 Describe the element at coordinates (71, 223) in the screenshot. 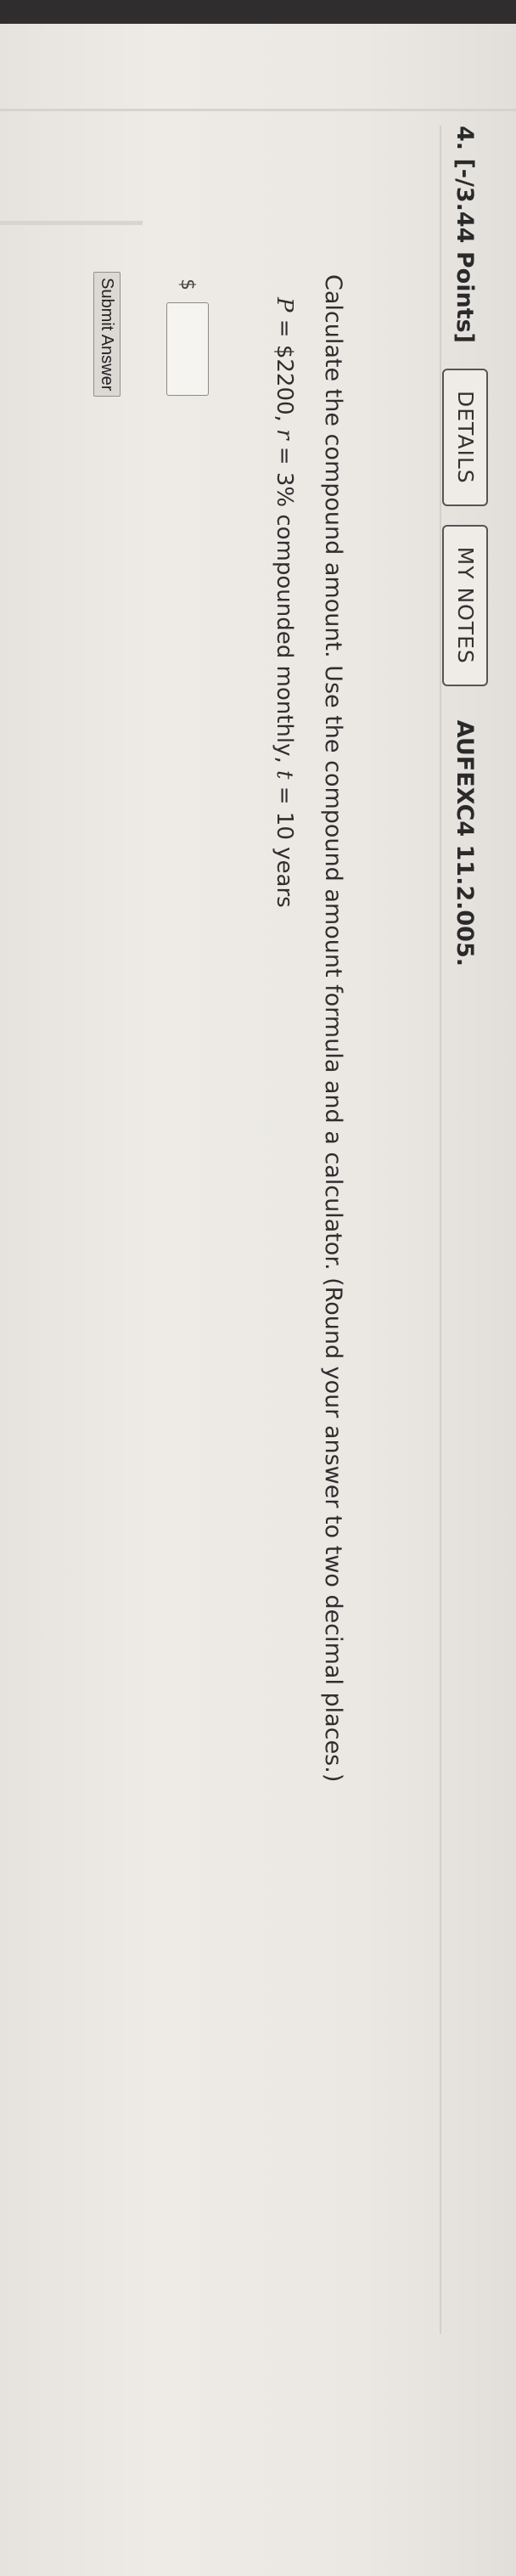

I see `submit-area-edge` at that location.